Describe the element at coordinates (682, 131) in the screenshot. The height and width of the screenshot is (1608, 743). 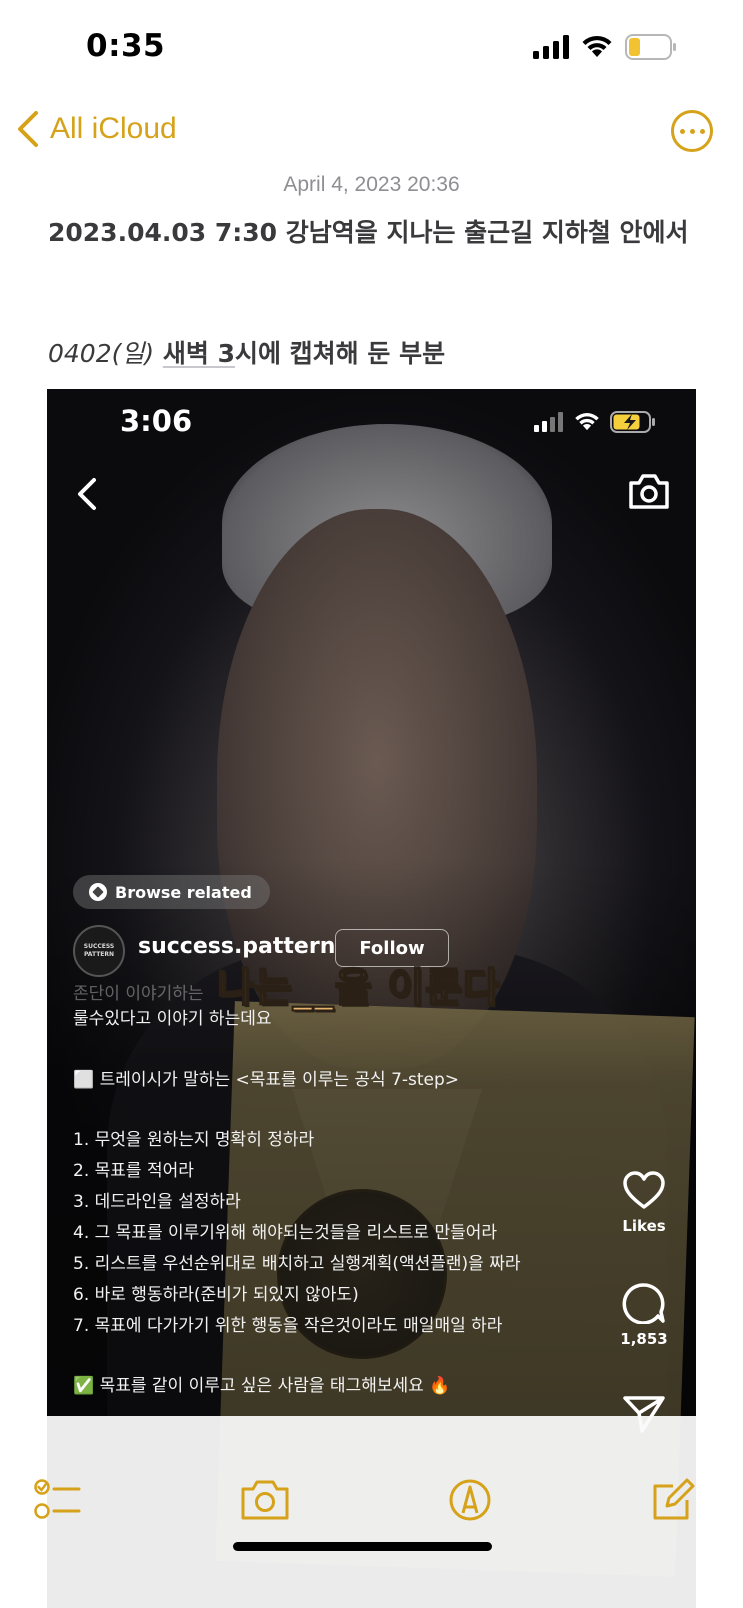
I see `ellipsis-icon` at that location.